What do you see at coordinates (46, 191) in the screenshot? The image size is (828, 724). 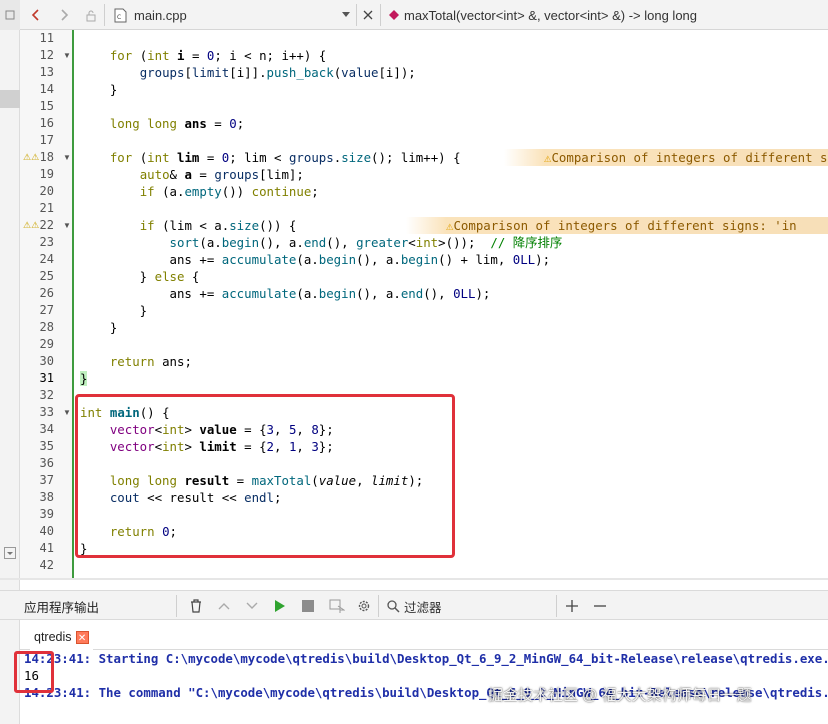 I see `line-number: 20` at bounding box center [46, 191].